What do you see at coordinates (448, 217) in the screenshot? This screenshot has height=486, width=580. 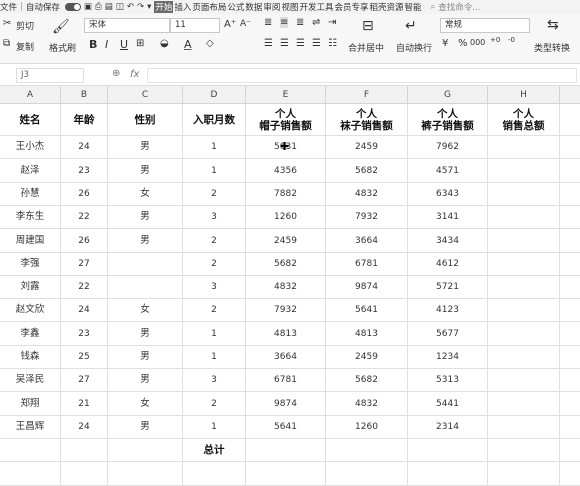 I see `pants-sales-cell: 3141` at bounding box center [448, 217].